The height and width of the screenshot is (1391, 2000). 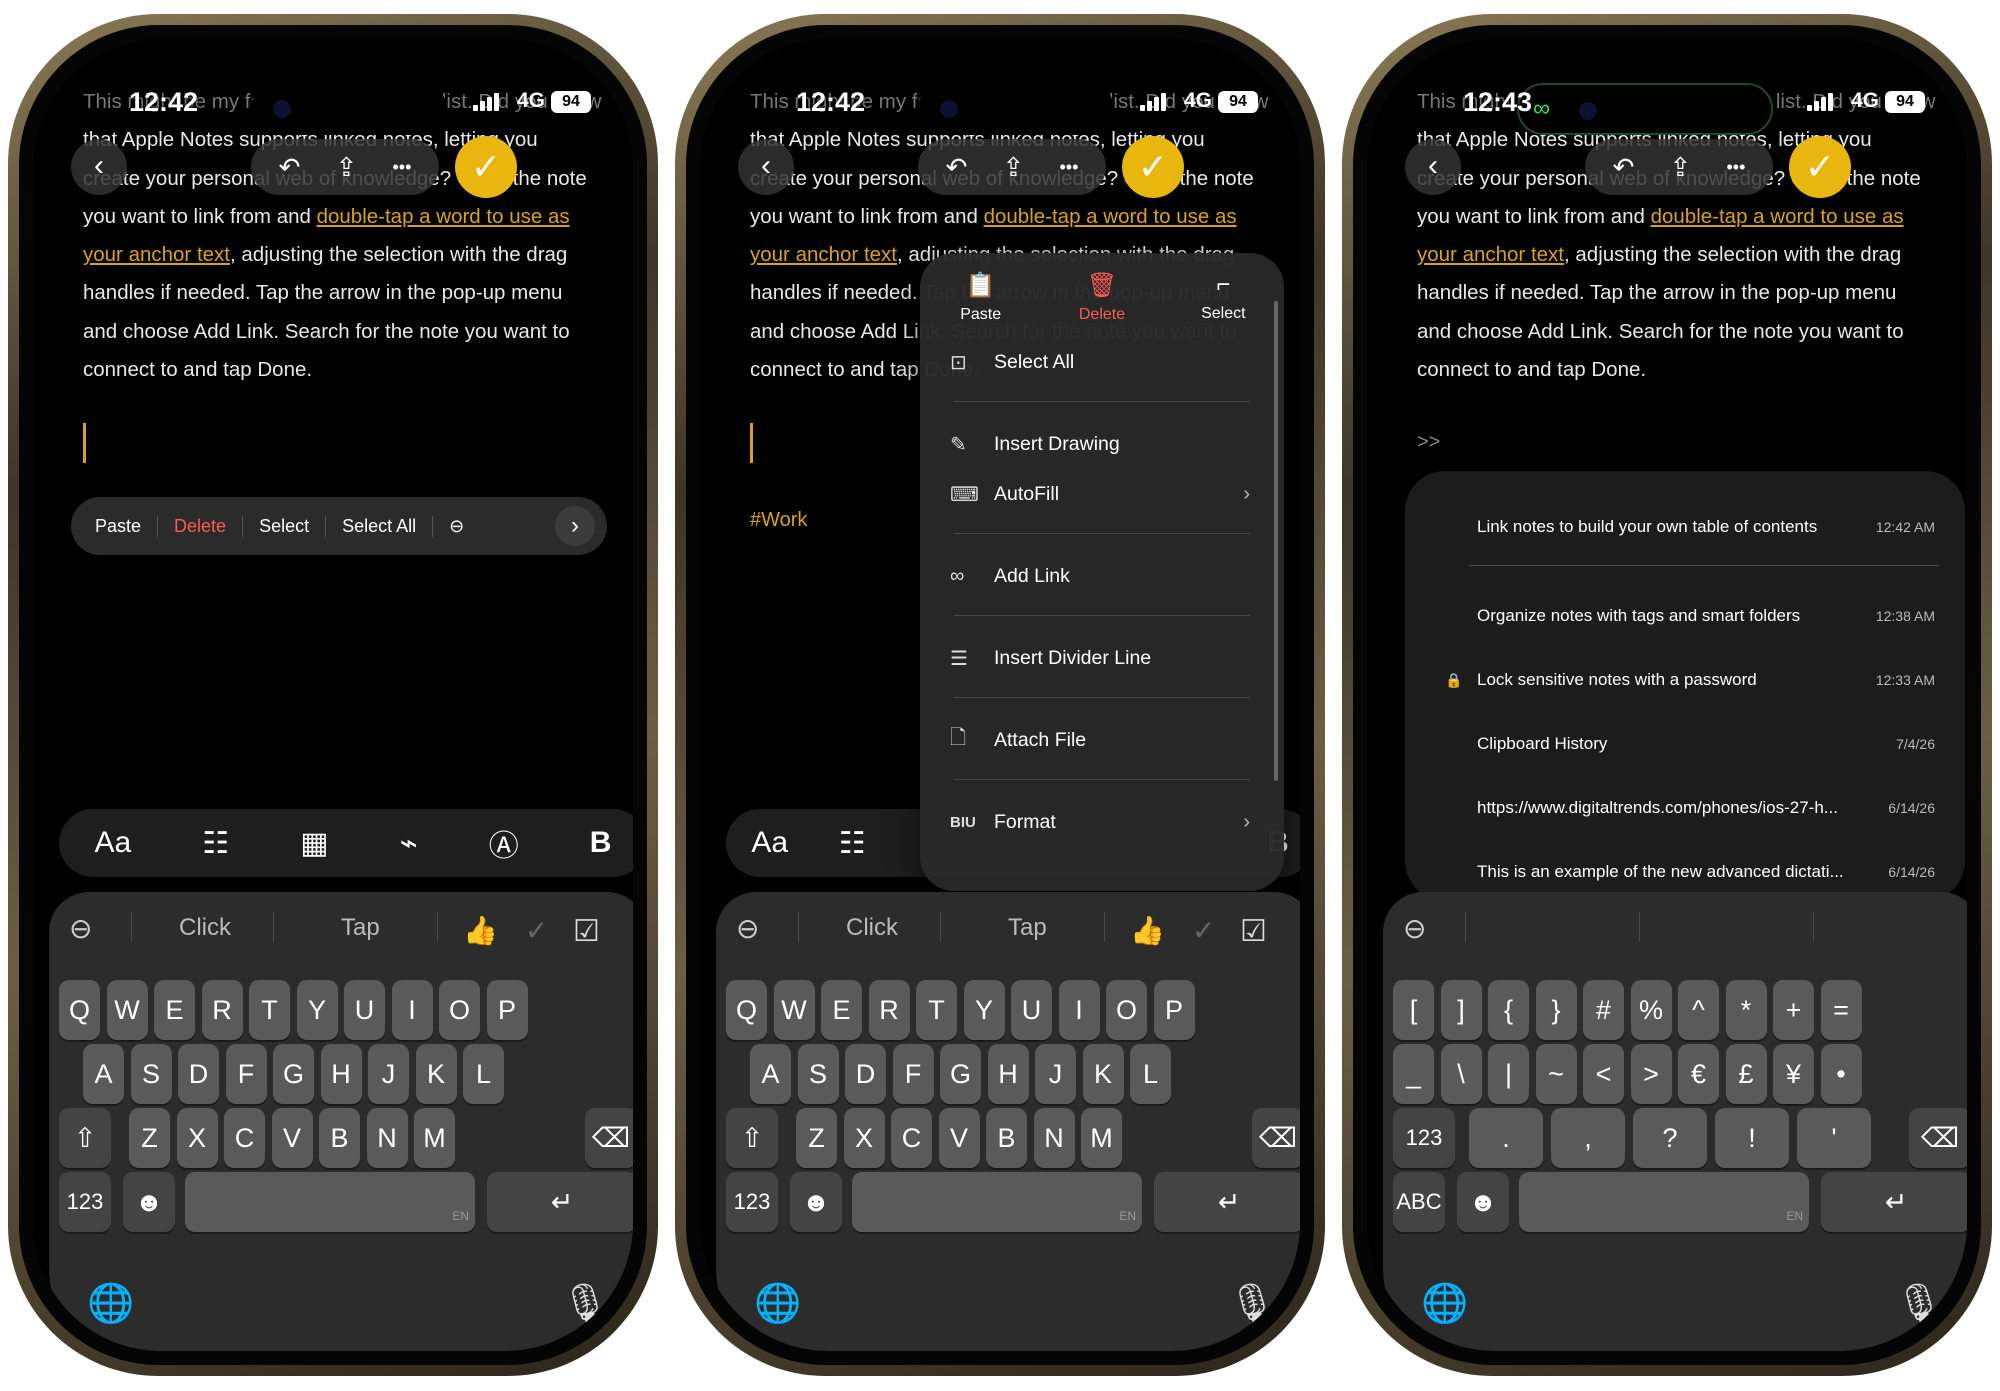 I want to click on menu-item-autofill: ⌨ AutoFill ›, so click(x=1100, y=494).